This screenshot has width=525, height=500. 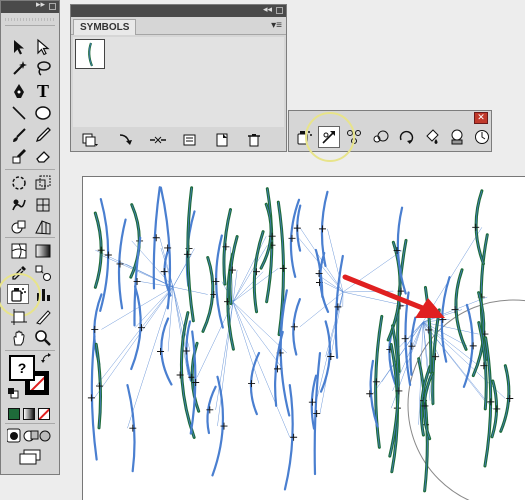 I want to click on libraries-icon, so click(x=90, y=140).